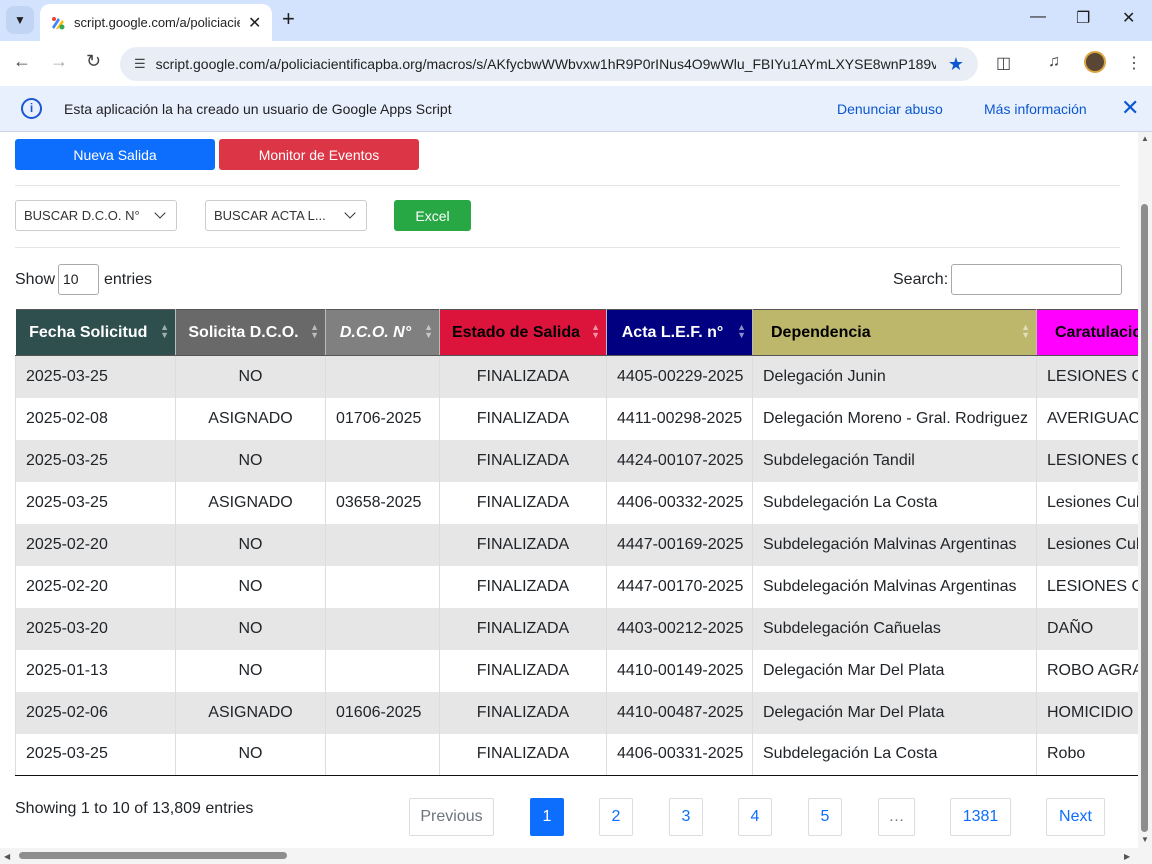 Image resolution: width=1152 pixels, height=864 pixels. Describe the element at coordinates (1083, 18) in the screenshot. I see `maximize-icon: ❐` at that location.